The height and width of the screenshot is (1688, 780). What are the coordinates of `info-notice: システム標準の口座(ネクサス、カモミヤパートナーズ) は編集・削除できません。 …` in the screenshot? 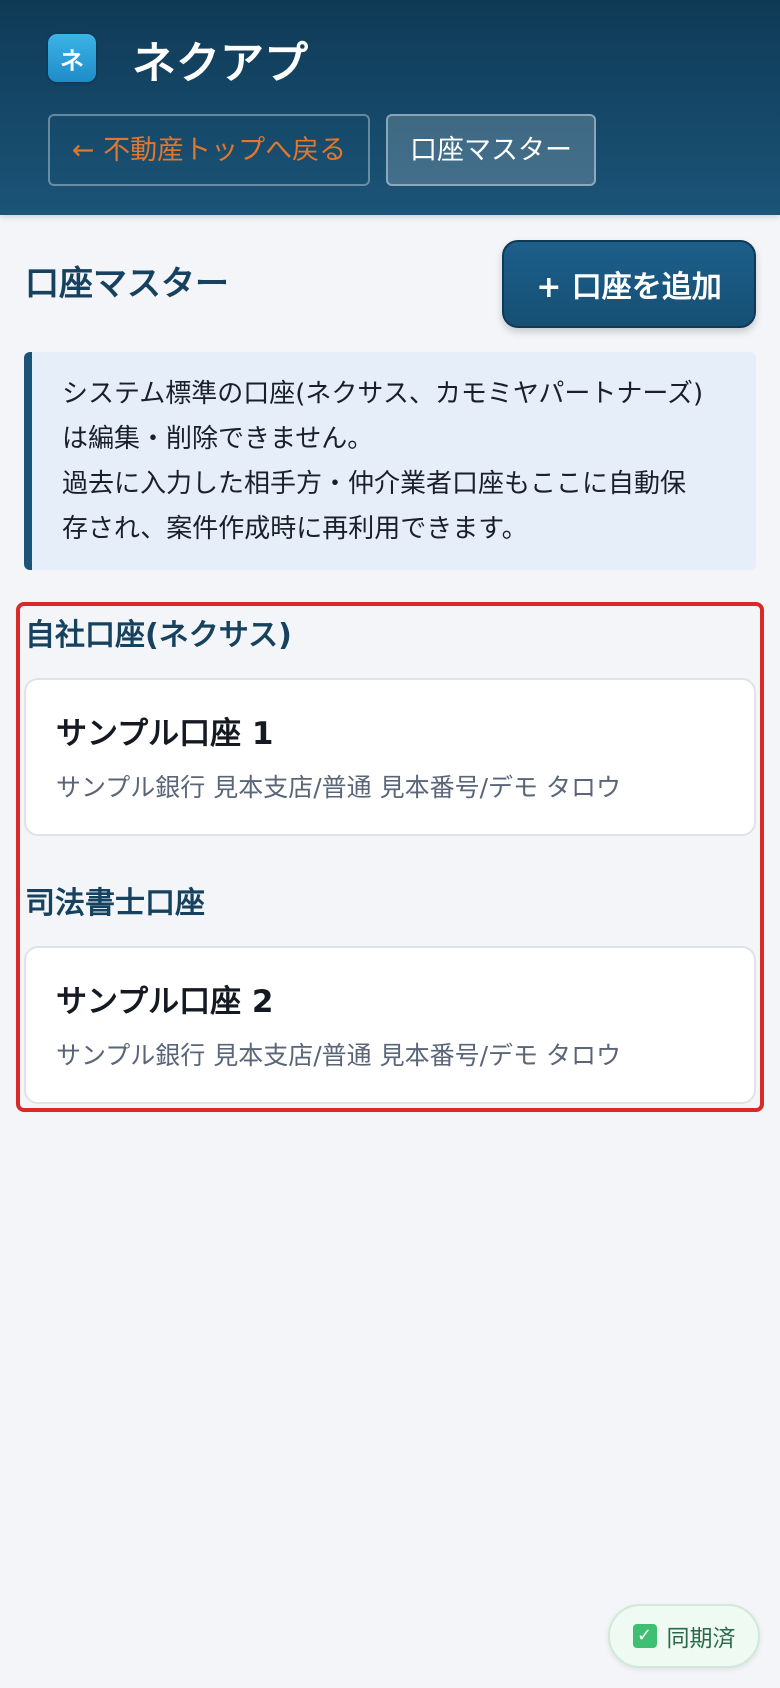 It's located at (390, 461).